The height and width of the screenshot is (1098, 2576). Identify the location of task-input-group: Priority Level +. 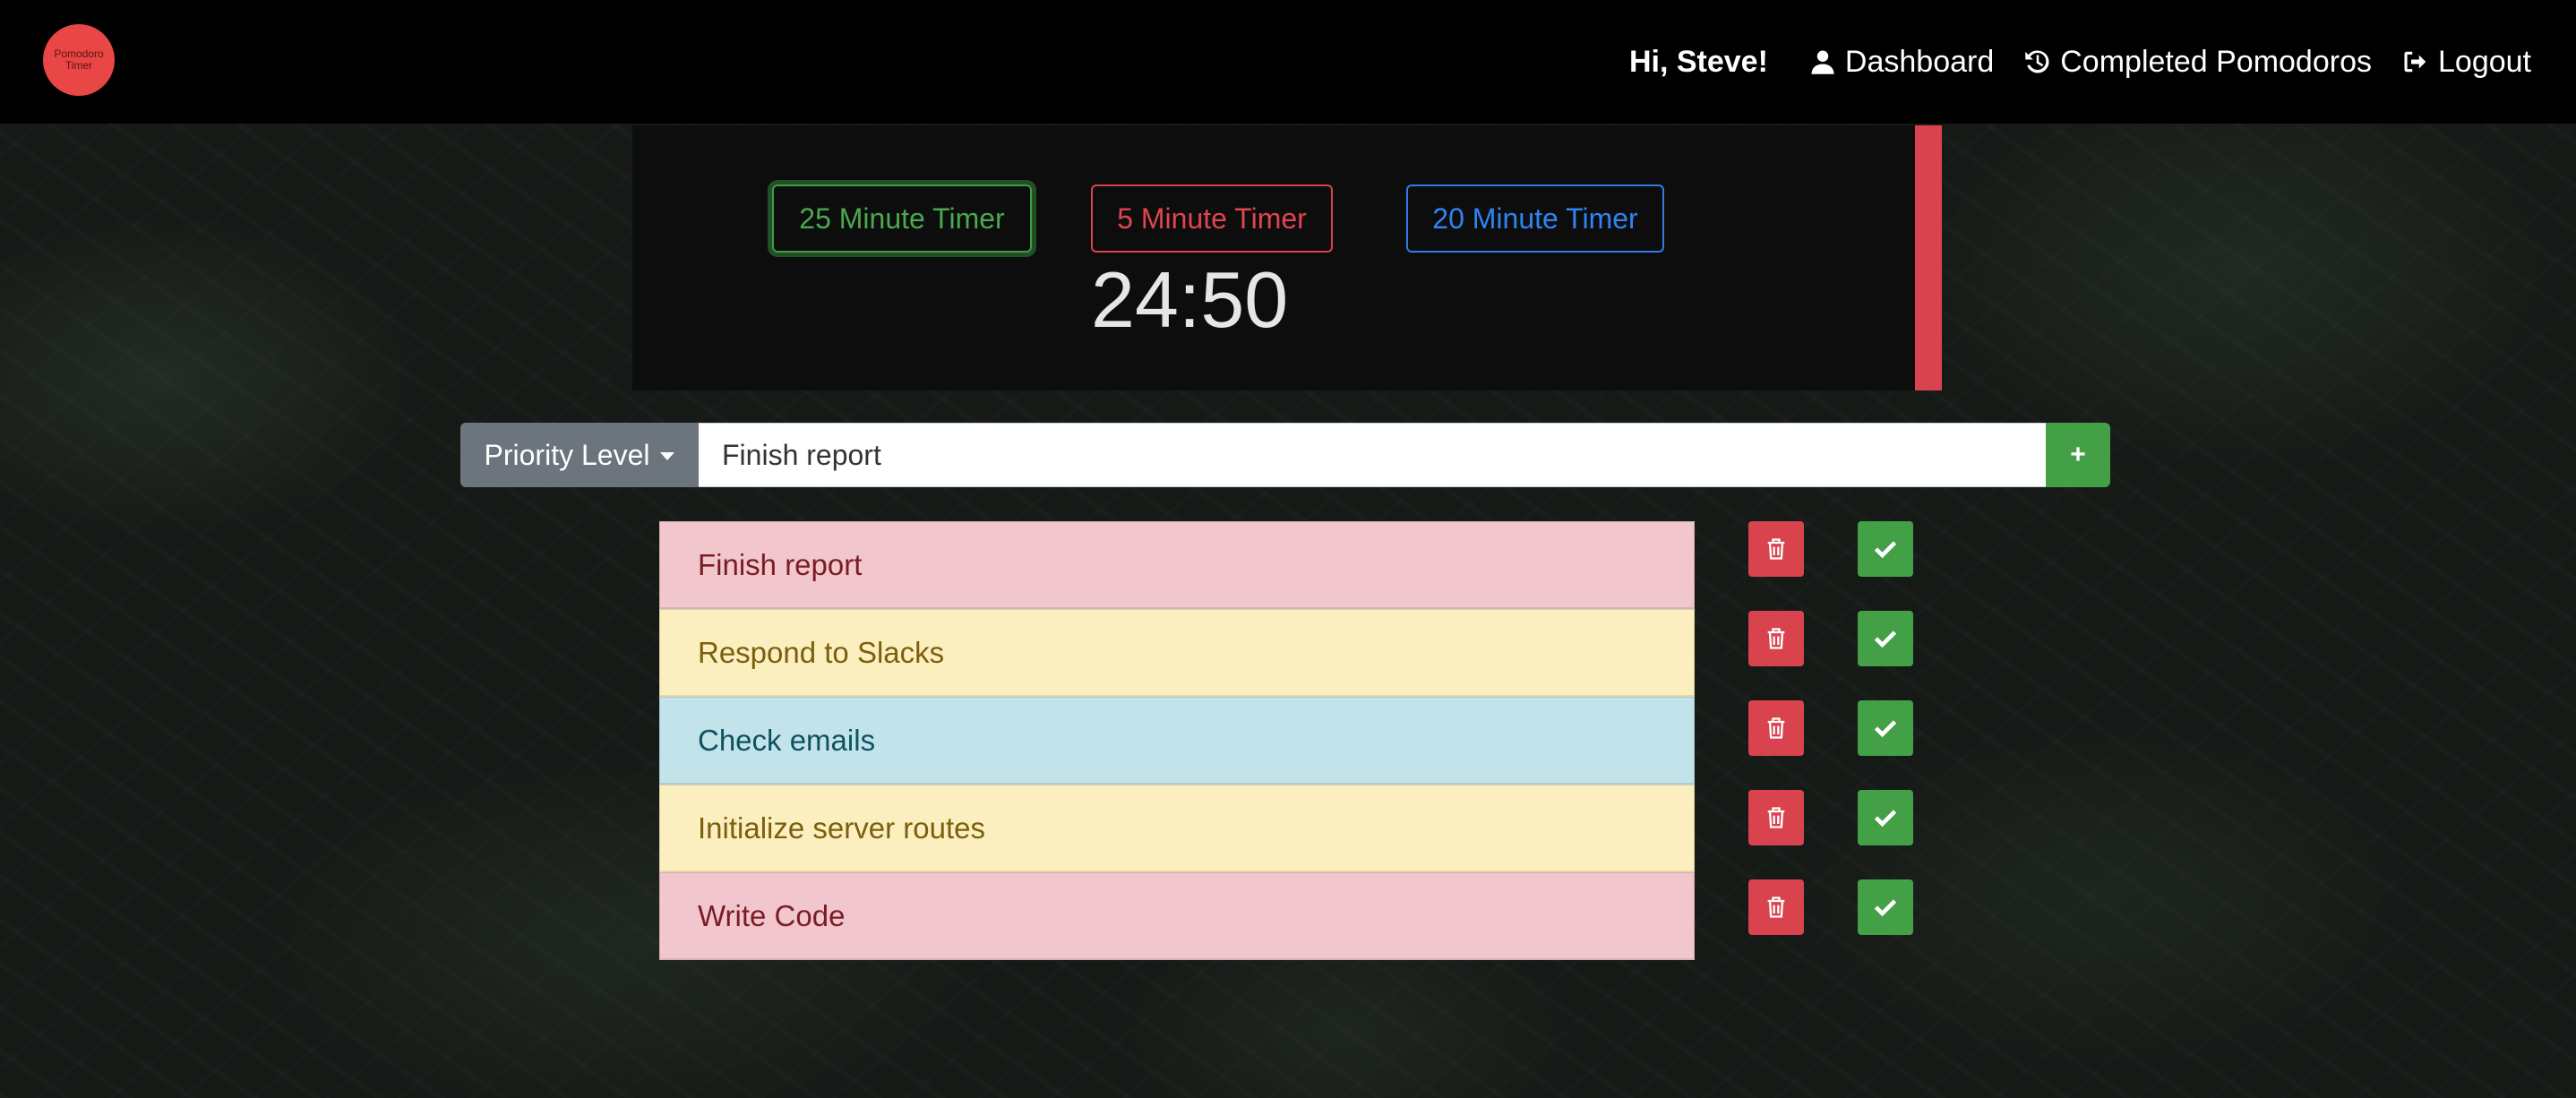
(1285, 455).